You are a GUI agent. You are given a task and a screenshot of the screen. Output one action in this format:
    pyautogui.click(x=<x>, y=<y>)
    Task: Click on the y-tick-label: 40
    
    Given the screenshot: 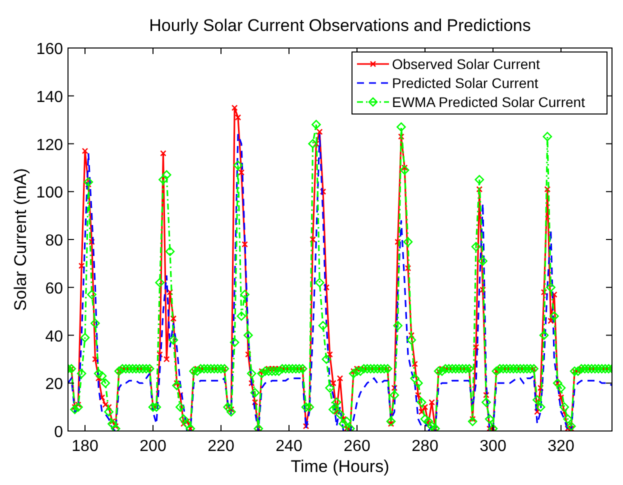 What is the action you would take?
    pyautogui.click(x=54, y=337)
    